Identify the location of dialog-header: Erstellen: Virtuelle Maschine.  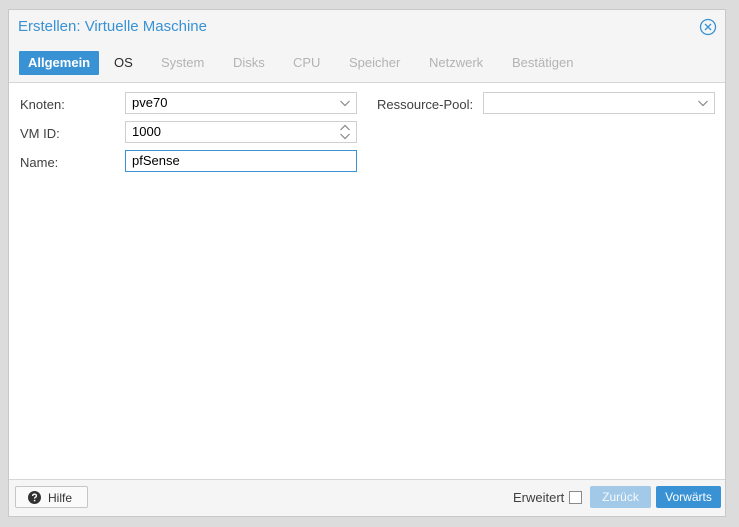
(367, 28).